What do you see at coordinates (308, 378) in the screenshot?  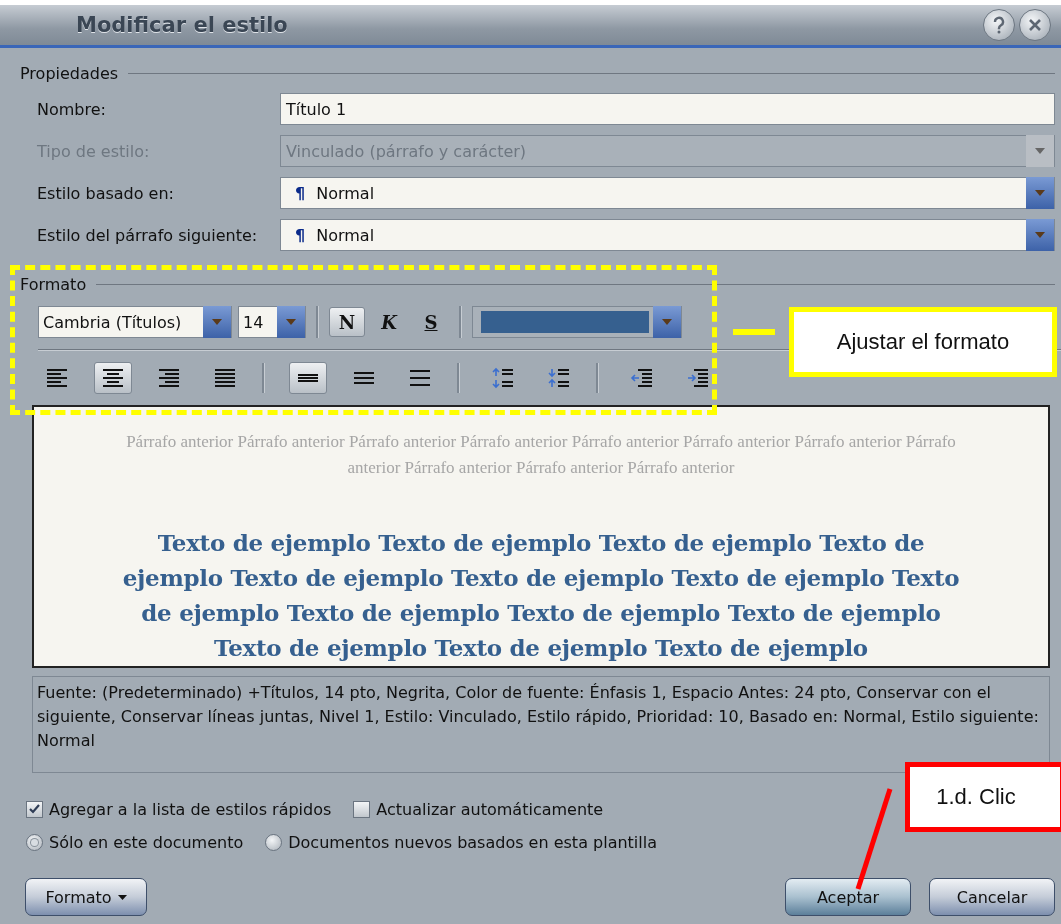 I see `single-spacing-button` at bounding box center [308, 378].